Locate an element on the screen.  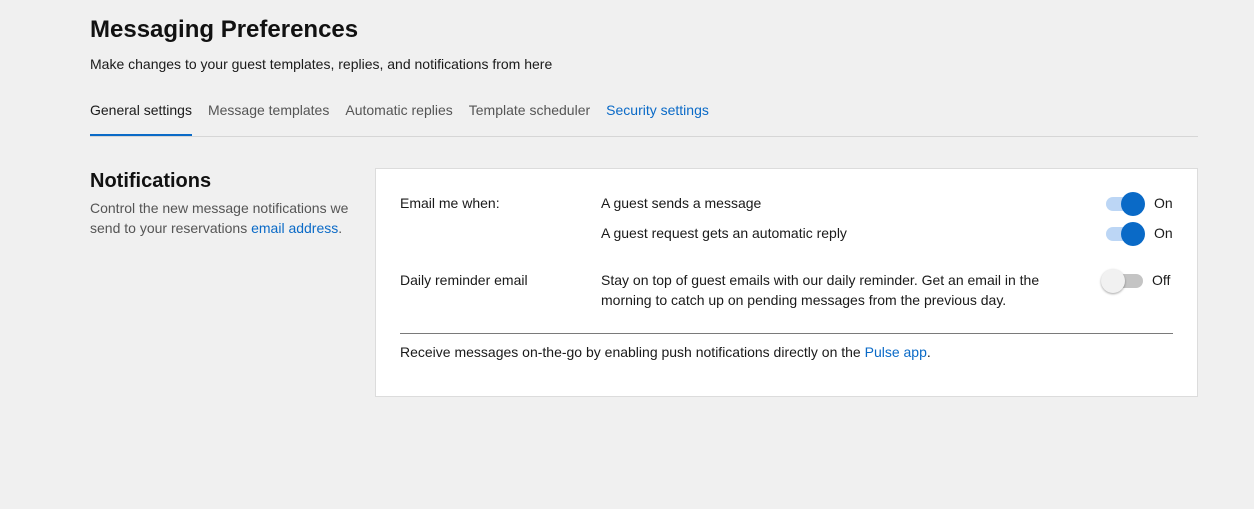
email-option-auto-reply-label: A guest request gets an automatic reply is located at coordinates (724, 233).